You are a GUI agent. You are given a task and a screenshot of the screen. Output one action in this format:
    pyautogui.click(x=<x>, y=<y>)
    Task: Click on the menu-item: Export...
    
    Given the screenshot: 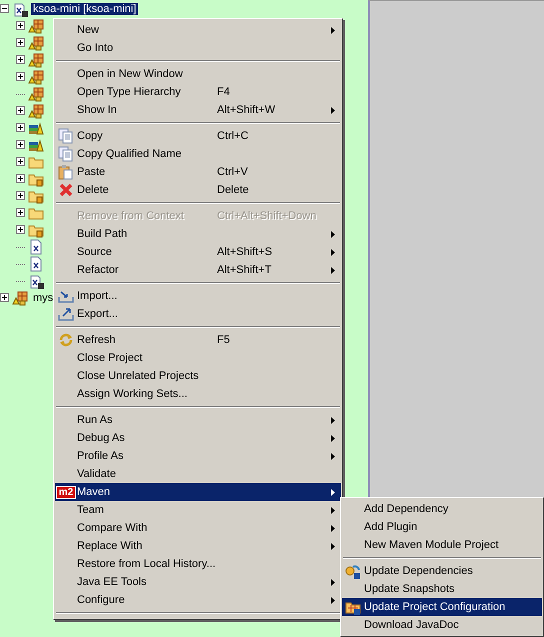 What is the action you would take?
    pyautogui.click(x=198, y=314)
    